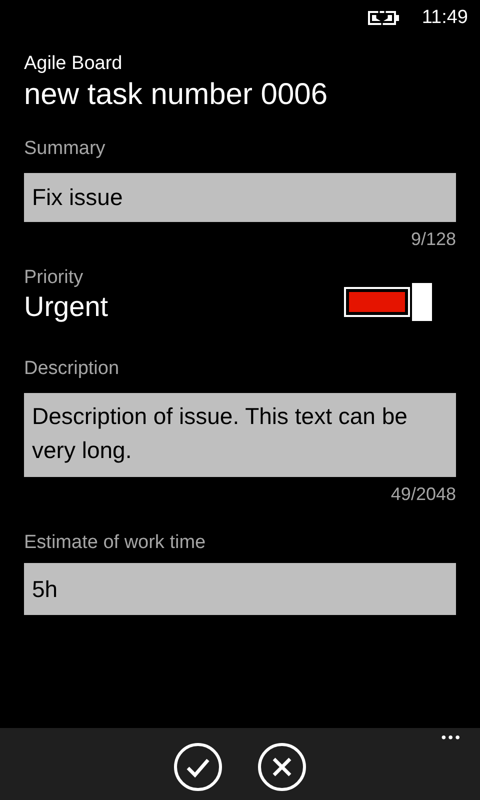 The height and width of the screenshot is (800, 480). What do you see at coordinates (388, 301) in the screenshot?
I see `priority-toggle` at bounding box center [388, 301].